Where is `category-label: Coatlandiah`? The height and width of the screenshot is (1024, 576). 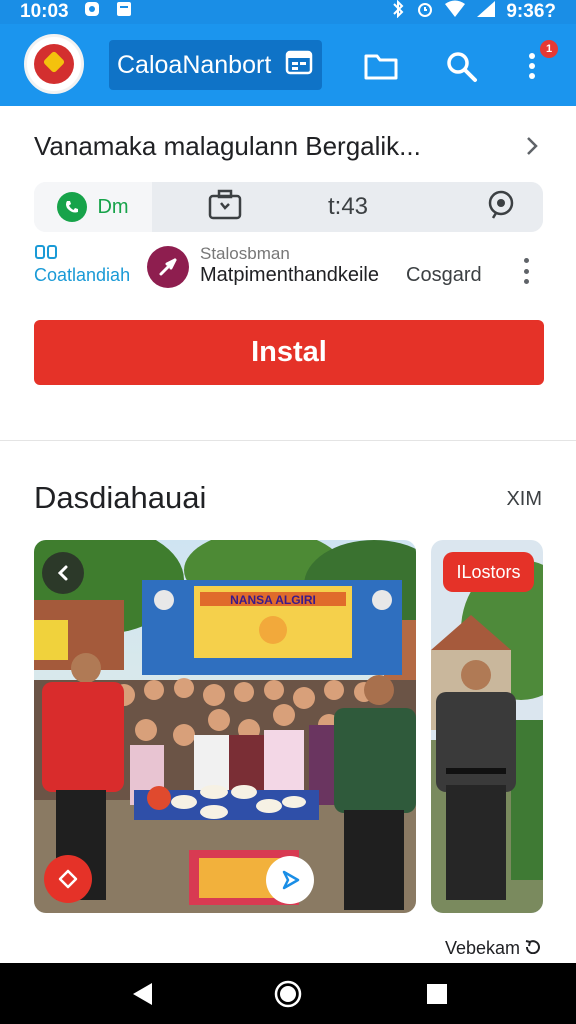
category-label: Coatlandiah is located at coordinates (82, 275).